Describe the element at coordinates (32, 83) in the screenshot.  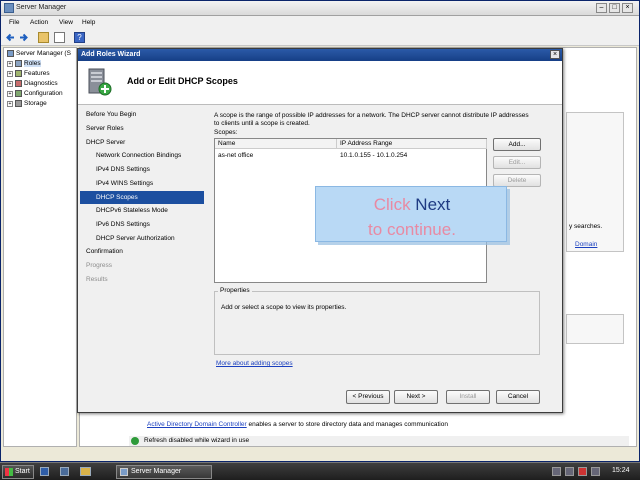
I see `tree-item-diagnostics: + Diagnostics` at that location.